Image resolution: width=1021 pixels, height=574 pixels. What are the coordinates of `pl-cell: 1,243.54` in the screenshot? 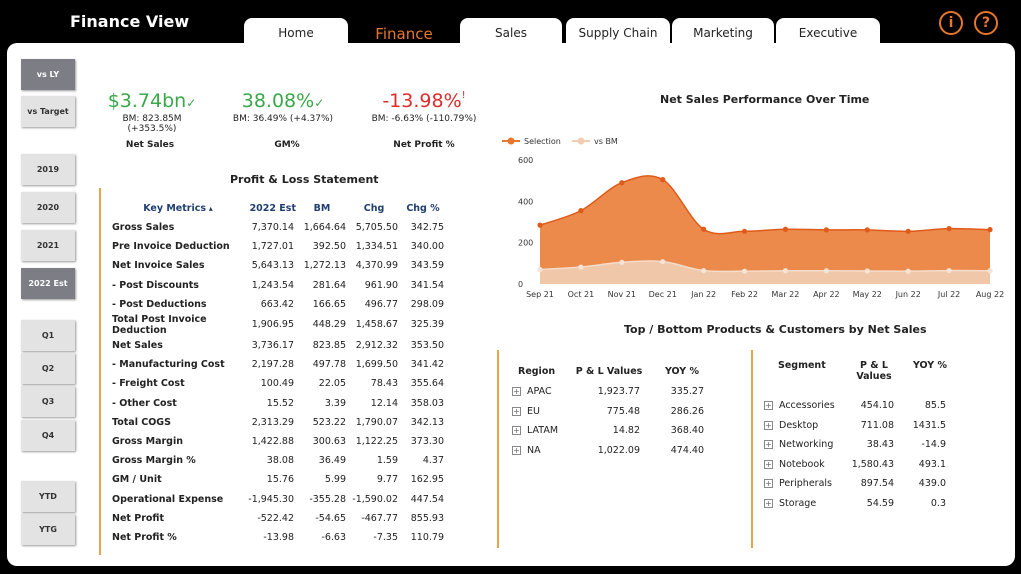 It's located at (272, 285).